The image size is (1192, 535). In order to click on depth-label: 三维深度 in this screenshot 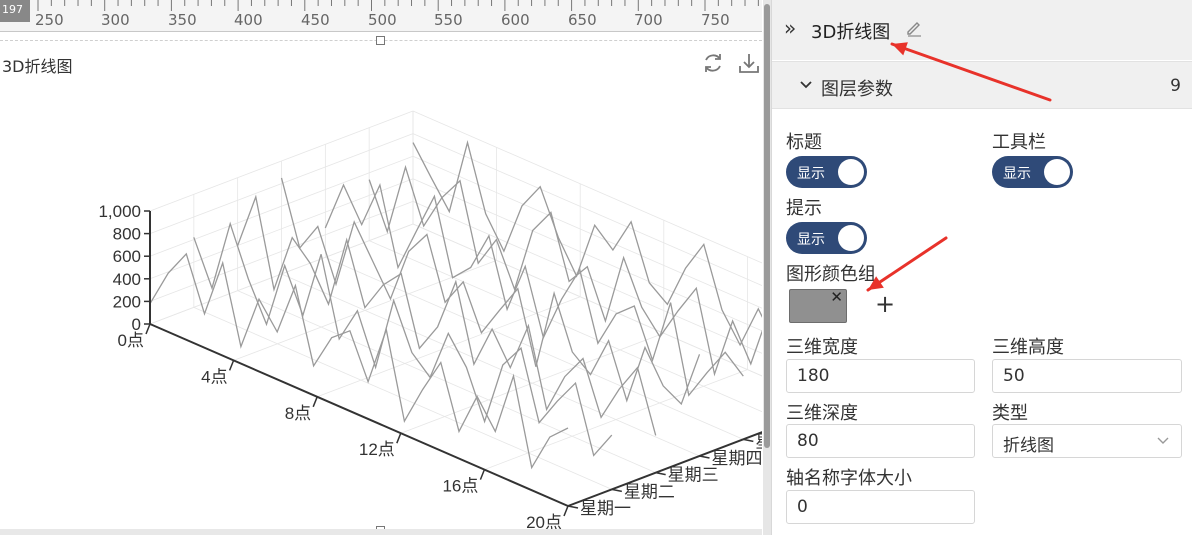, I will do `click(822, 413)`.